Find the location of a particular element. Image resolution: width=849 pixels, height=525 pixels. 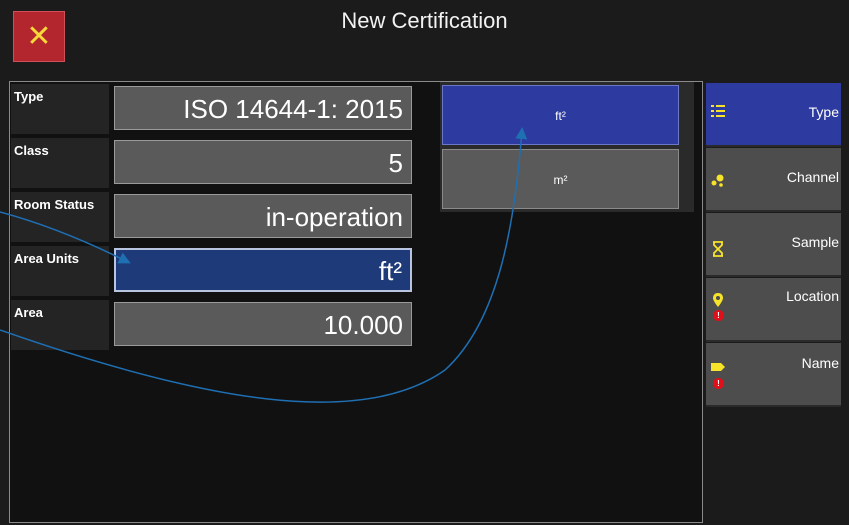

page-title: New Certification is located at coordinates (424, 20).